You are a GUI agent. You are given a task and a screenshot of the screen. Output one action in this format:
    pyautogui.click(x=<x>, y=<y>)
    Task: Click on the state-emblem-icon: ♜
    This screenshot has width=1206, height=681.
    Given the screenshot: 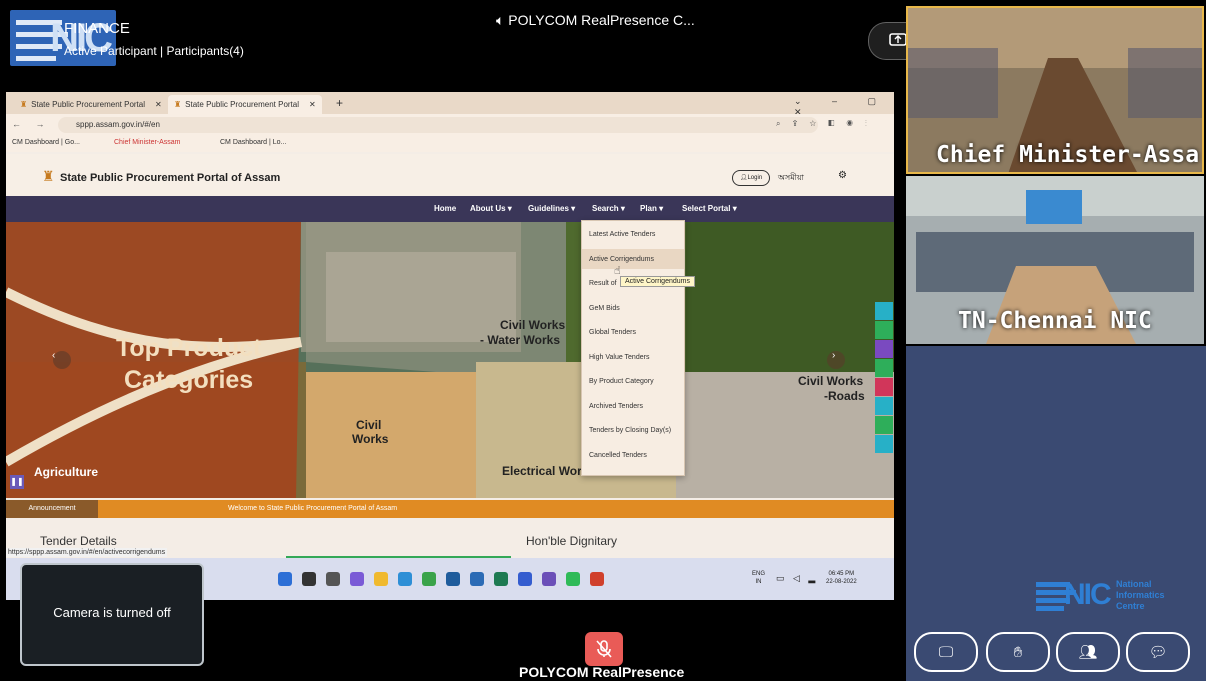 What is the action you would take?
    pyautogui.click(x=48, y=176)
    